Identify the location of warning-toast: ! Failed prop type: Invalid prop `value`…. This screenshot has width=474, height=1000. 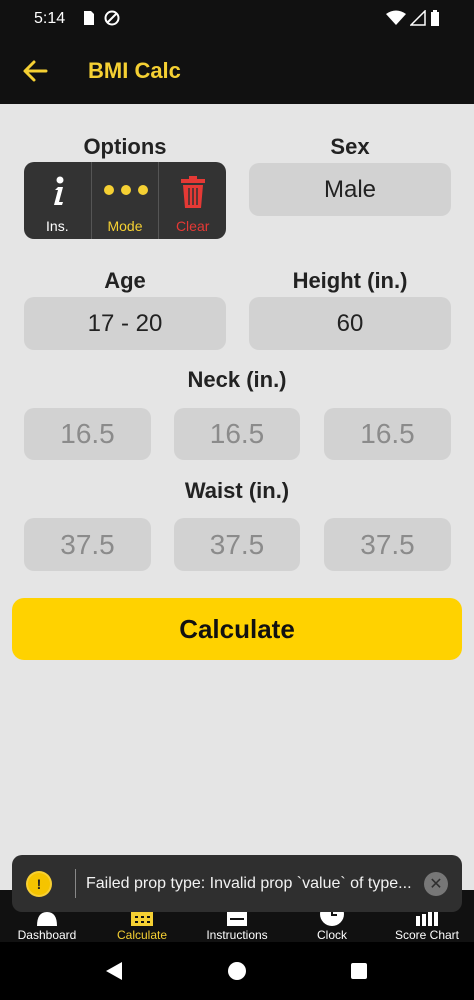
(237, 883).